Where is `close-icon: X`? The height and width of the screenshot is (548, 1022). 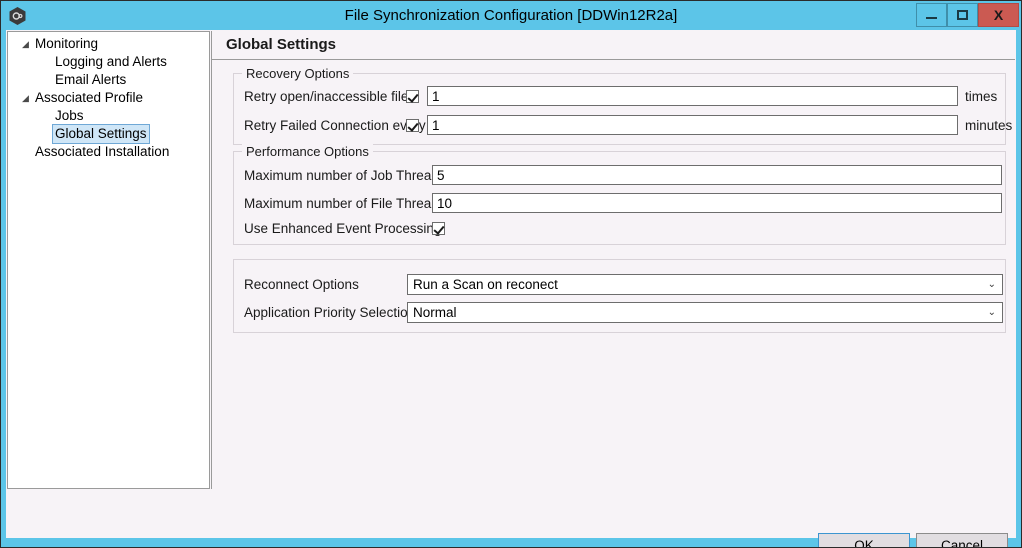 close-icon: X is located at coordinates (998, 15).